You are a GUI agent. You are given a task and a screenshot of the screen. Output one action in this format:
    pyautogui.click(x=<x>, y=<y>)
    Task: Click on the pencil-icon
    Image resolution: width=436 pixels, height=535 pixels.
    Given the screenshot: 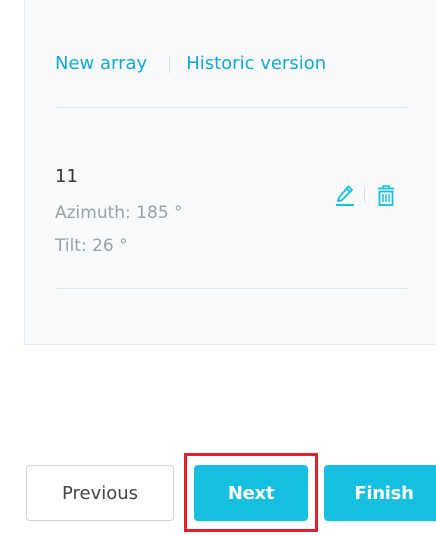 What is the action you would take?
    pyautogui.click(x=345, y=195)
    